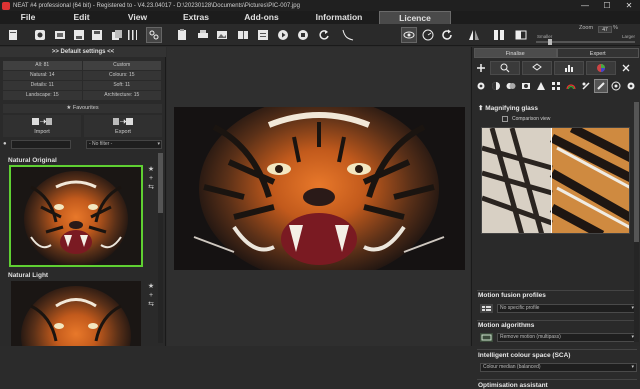  What do you see at coordinates (28, 17) in the screenshot?
I see `menu-file: File` at bounding box center [28, 17].